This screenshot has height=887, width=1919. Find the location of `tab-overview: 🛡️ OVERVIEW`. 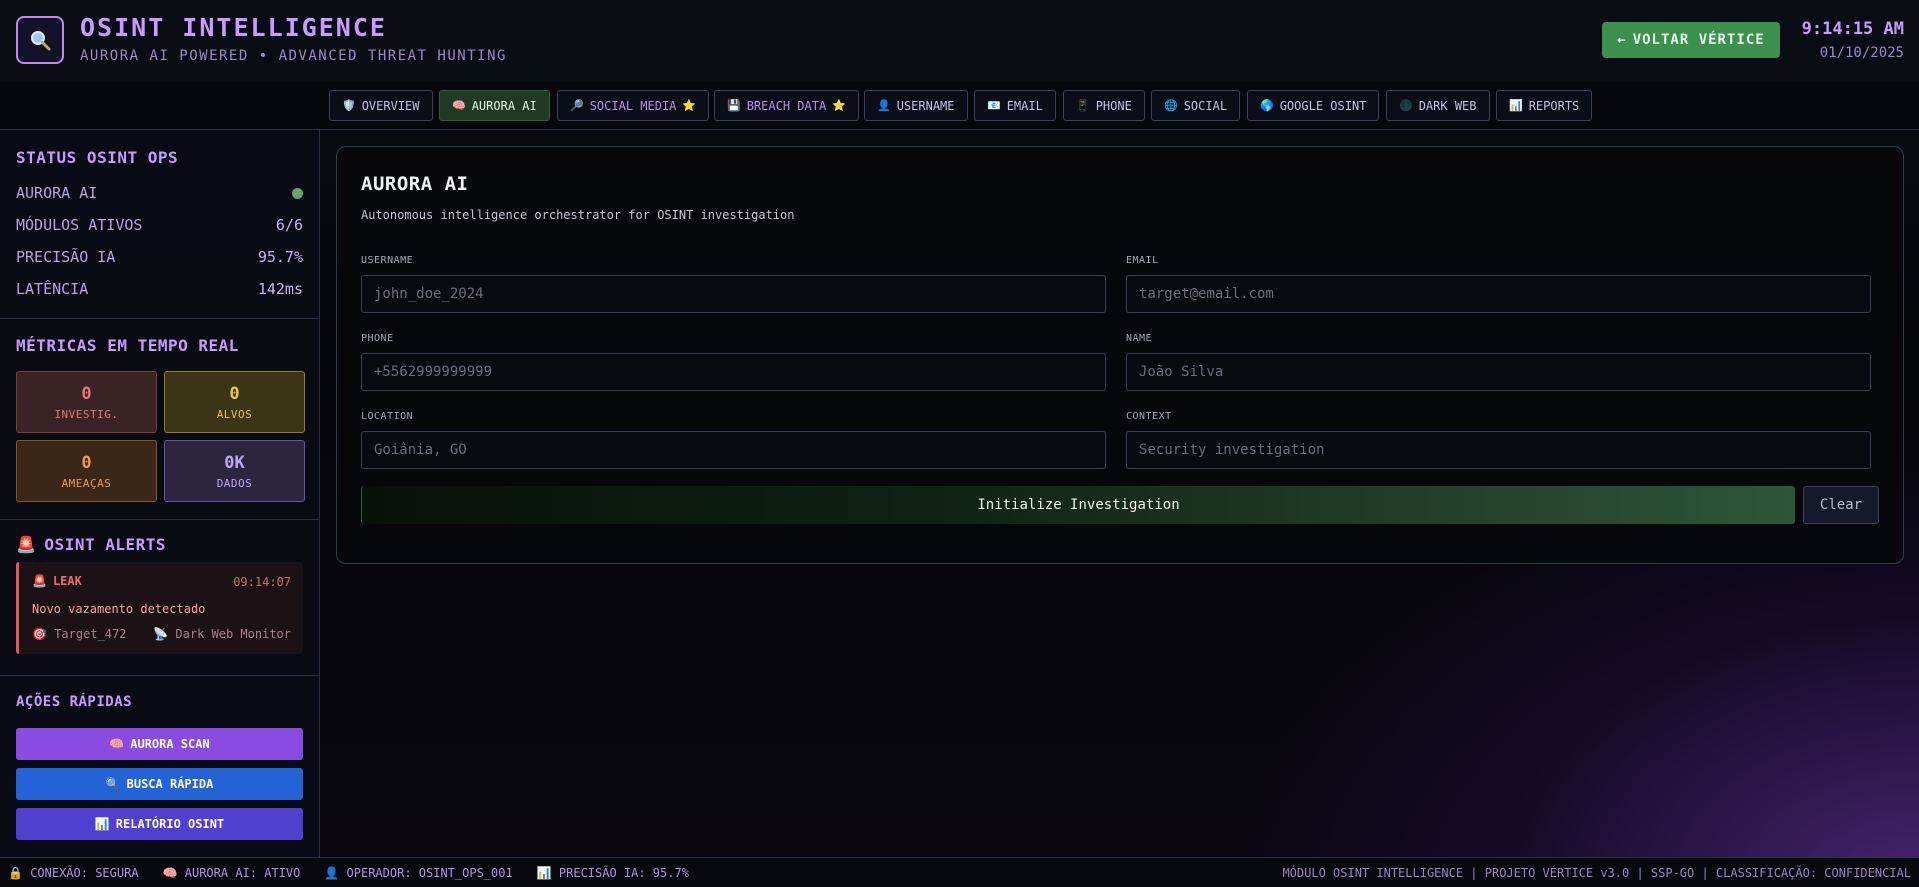

tab-overview: 🛡️ OVERVIEW is located at coordinates (381, 105).